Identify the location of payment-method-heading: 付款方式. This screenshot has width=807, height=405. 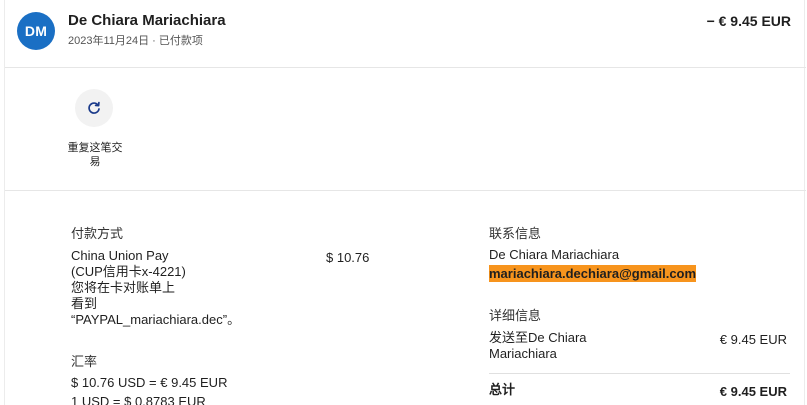
(97, 233).